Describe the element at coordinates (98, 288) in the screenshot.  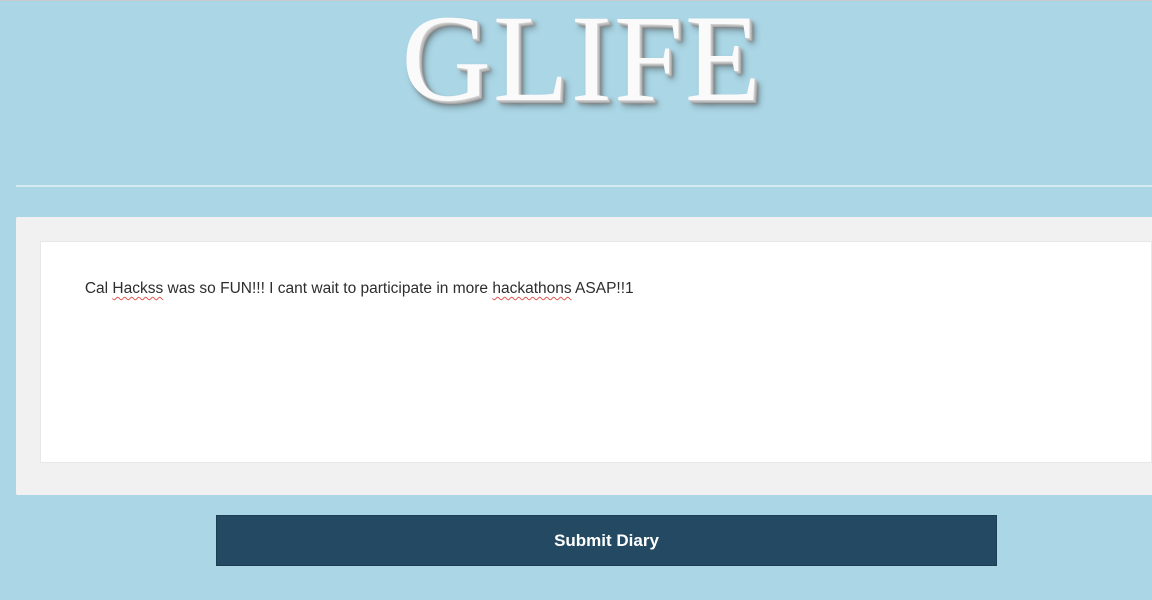
I see `diary-entry-segment: Cal` at that location.